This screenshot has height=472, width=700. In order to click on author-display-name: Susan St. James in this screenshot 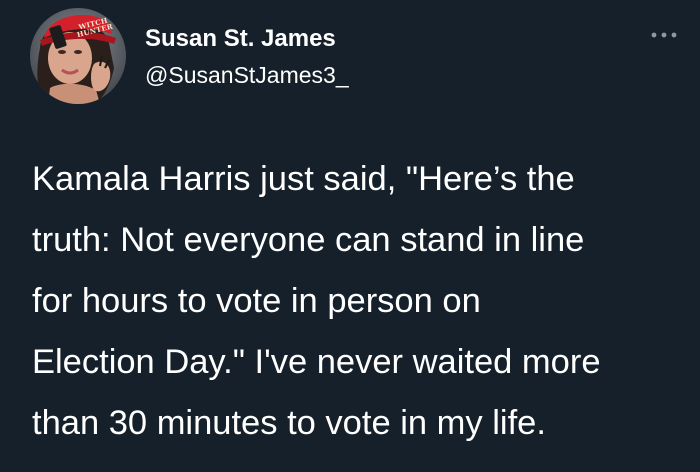, I will do `click(240, 39)`.